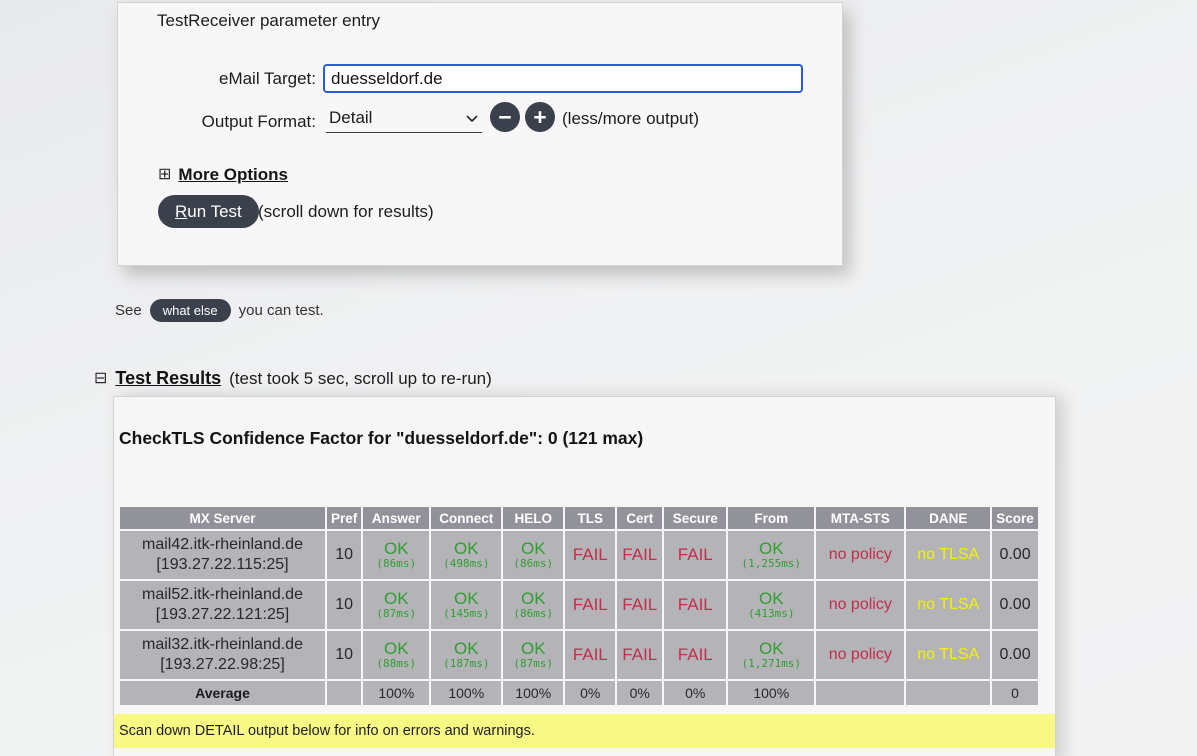  What do you see at coordinates (351, 117) in the screenshot?
I see `output-format-value: Detail` at bounding box center [351, 117].